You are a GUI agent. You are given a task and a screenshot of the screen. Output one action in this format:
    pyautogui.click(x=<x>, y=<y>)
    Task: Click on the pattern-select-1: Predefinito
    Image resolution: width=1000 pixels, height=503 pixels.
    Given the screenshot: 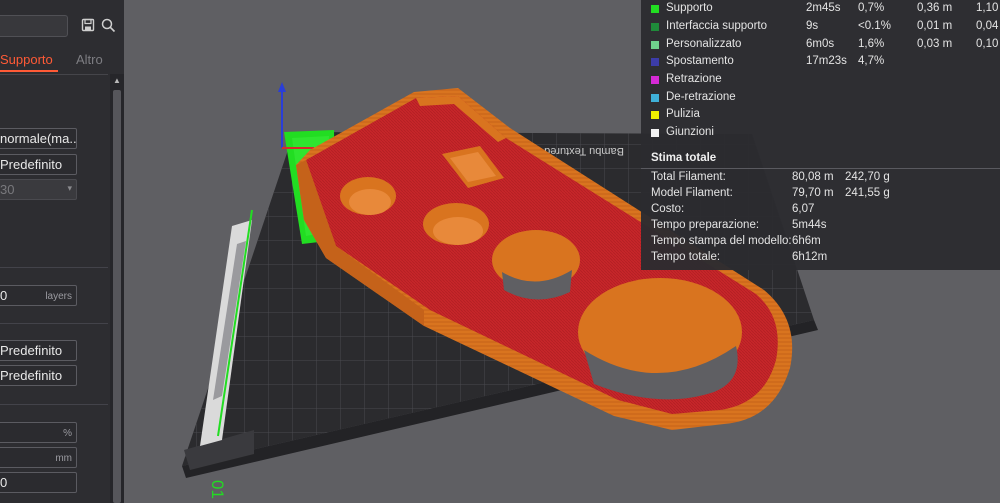 What is the action you would take?
    pyautogui.click(x=38, y=350)
    